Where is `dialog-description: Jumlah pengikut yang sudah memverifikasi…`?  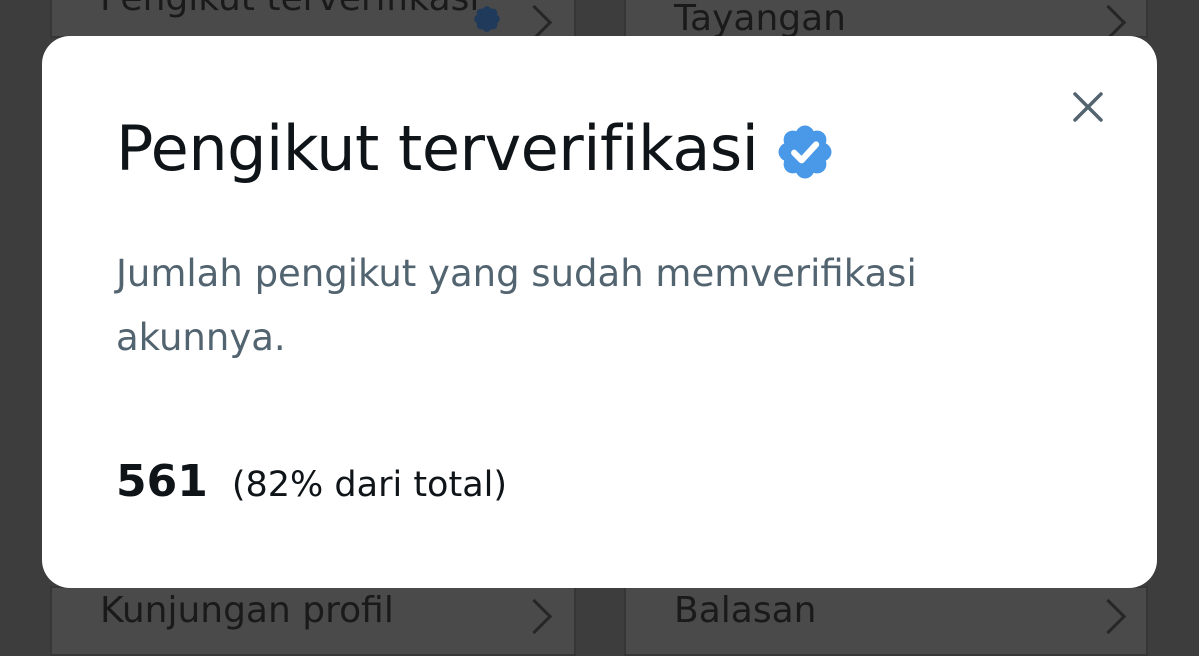
dialog-description: Jumlah pengikut yang sudah memverifikasi… is located at coordinates (516, 305).